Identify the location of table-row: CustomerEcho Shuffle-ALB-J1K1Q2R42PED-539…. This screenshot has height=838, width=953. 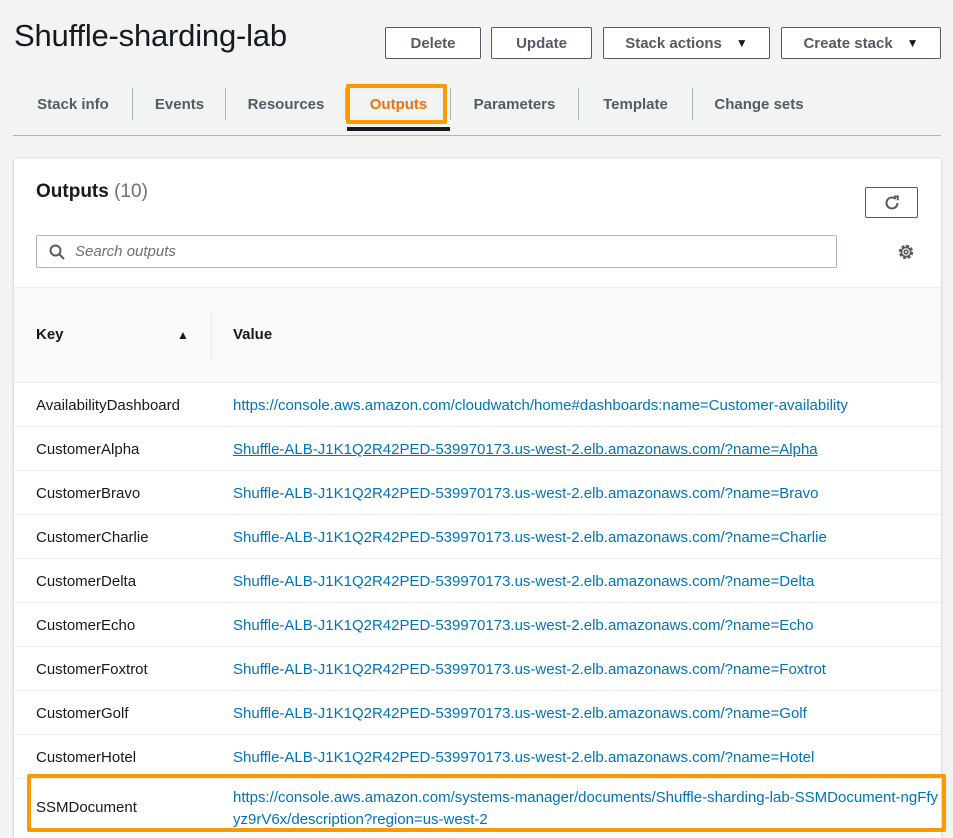
(477, 625).